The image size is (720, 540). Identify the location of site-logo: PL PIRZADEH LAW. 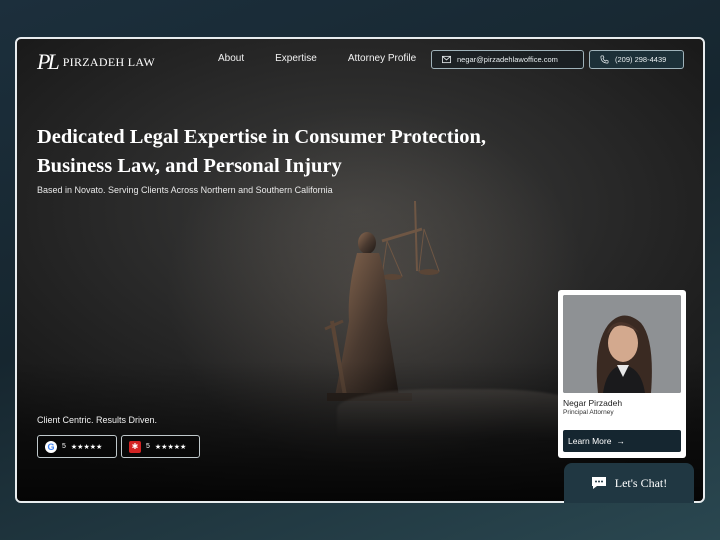
(96, 62).